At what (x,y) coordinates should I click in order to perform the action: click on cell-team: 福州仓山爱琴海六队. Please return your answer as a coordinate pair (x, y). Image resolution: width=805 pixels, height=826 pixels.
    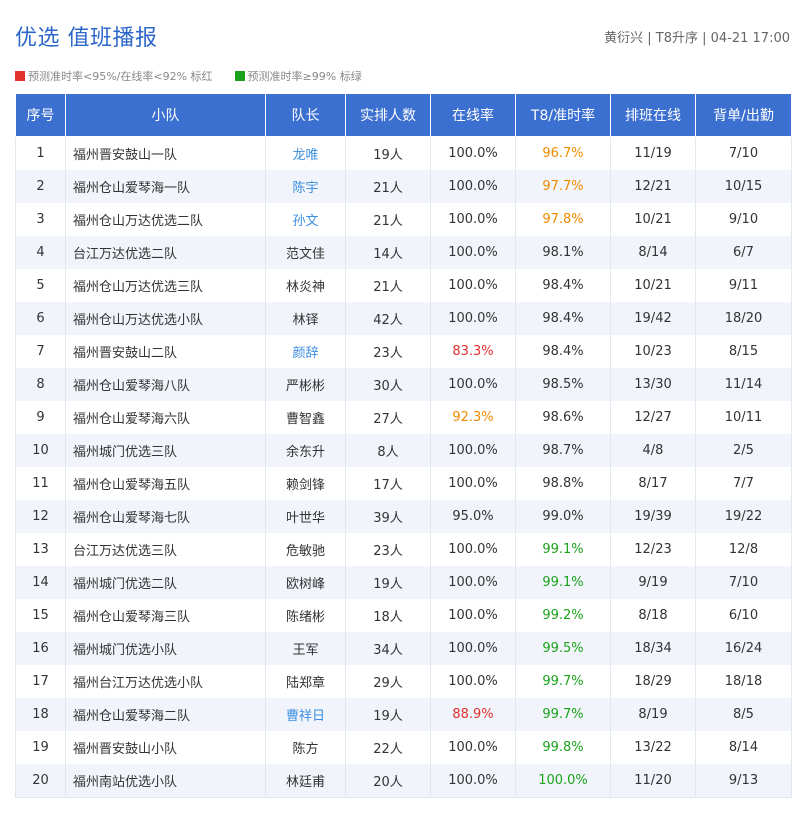
    Looking at the image, I should click on (165, 417).